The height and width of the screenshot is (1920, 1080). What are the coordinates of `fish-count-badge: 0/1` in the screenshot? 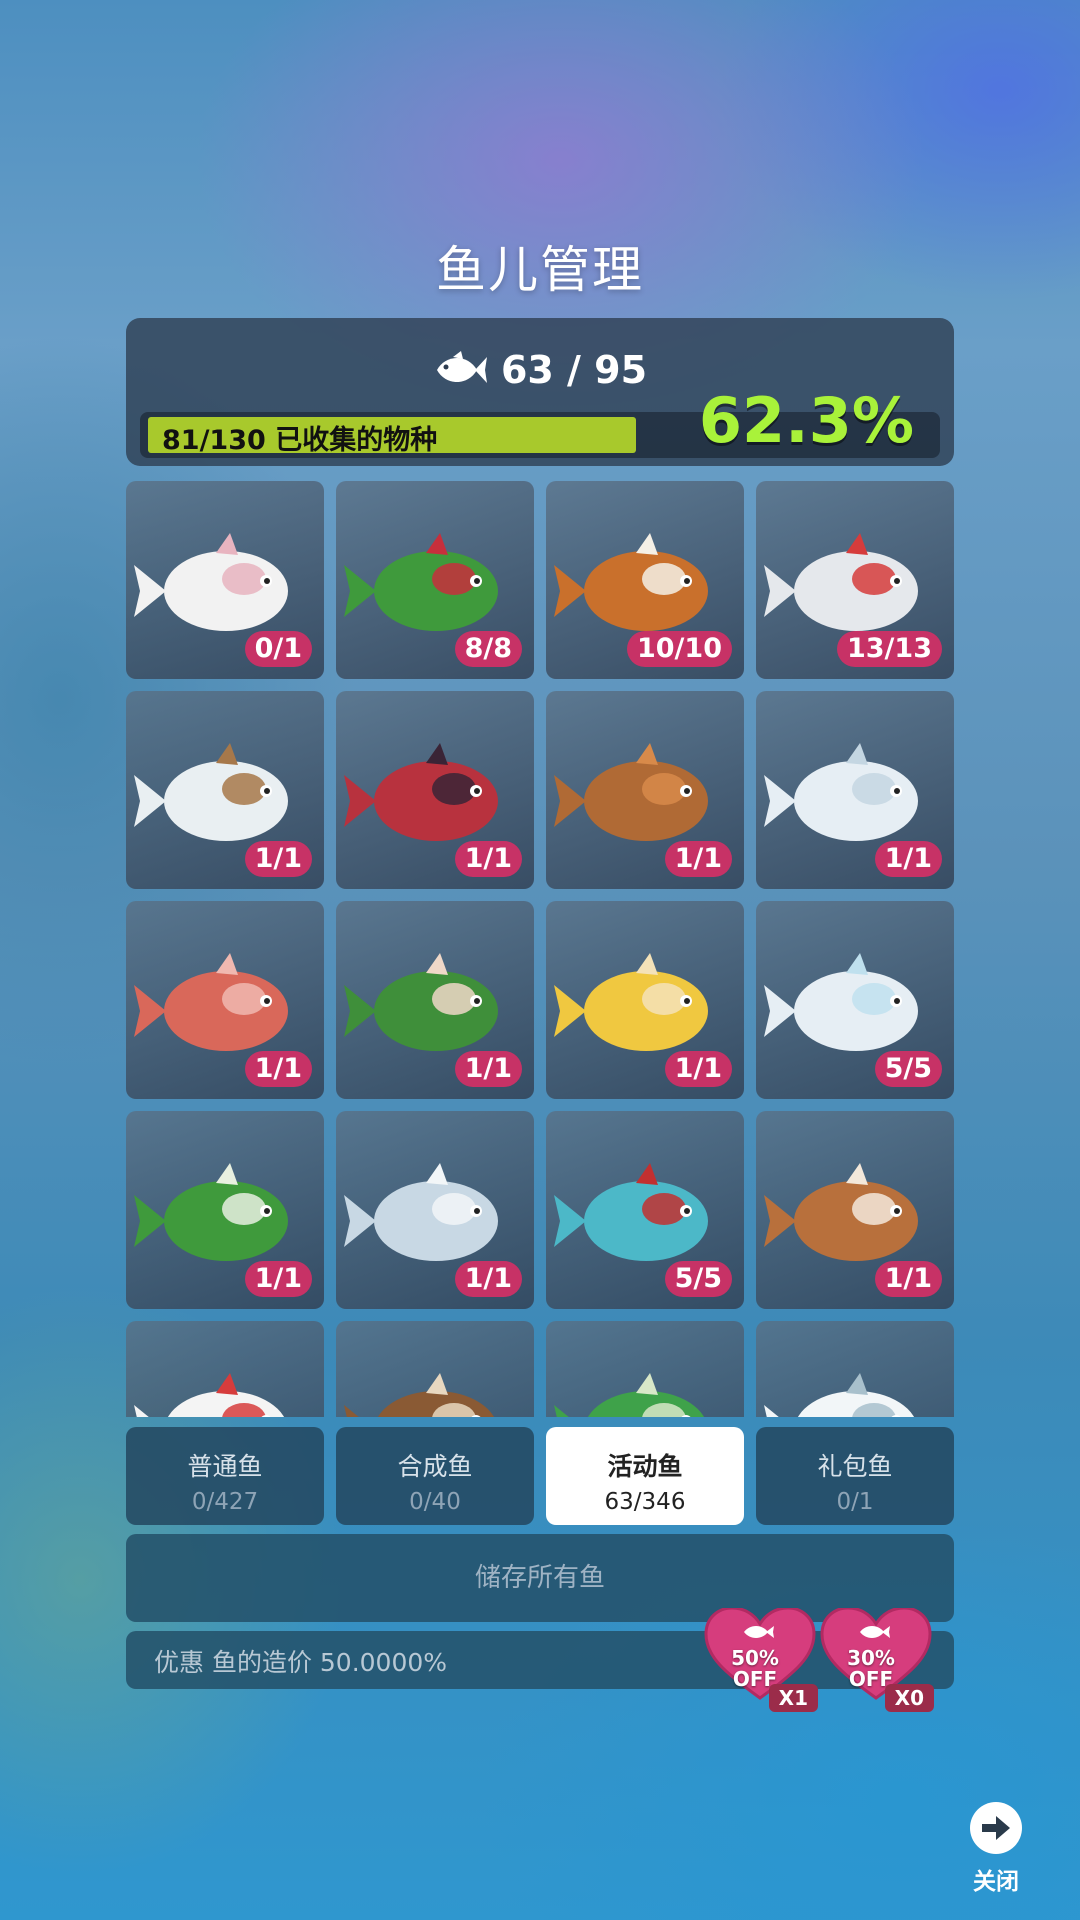 It's located at (278, 649).